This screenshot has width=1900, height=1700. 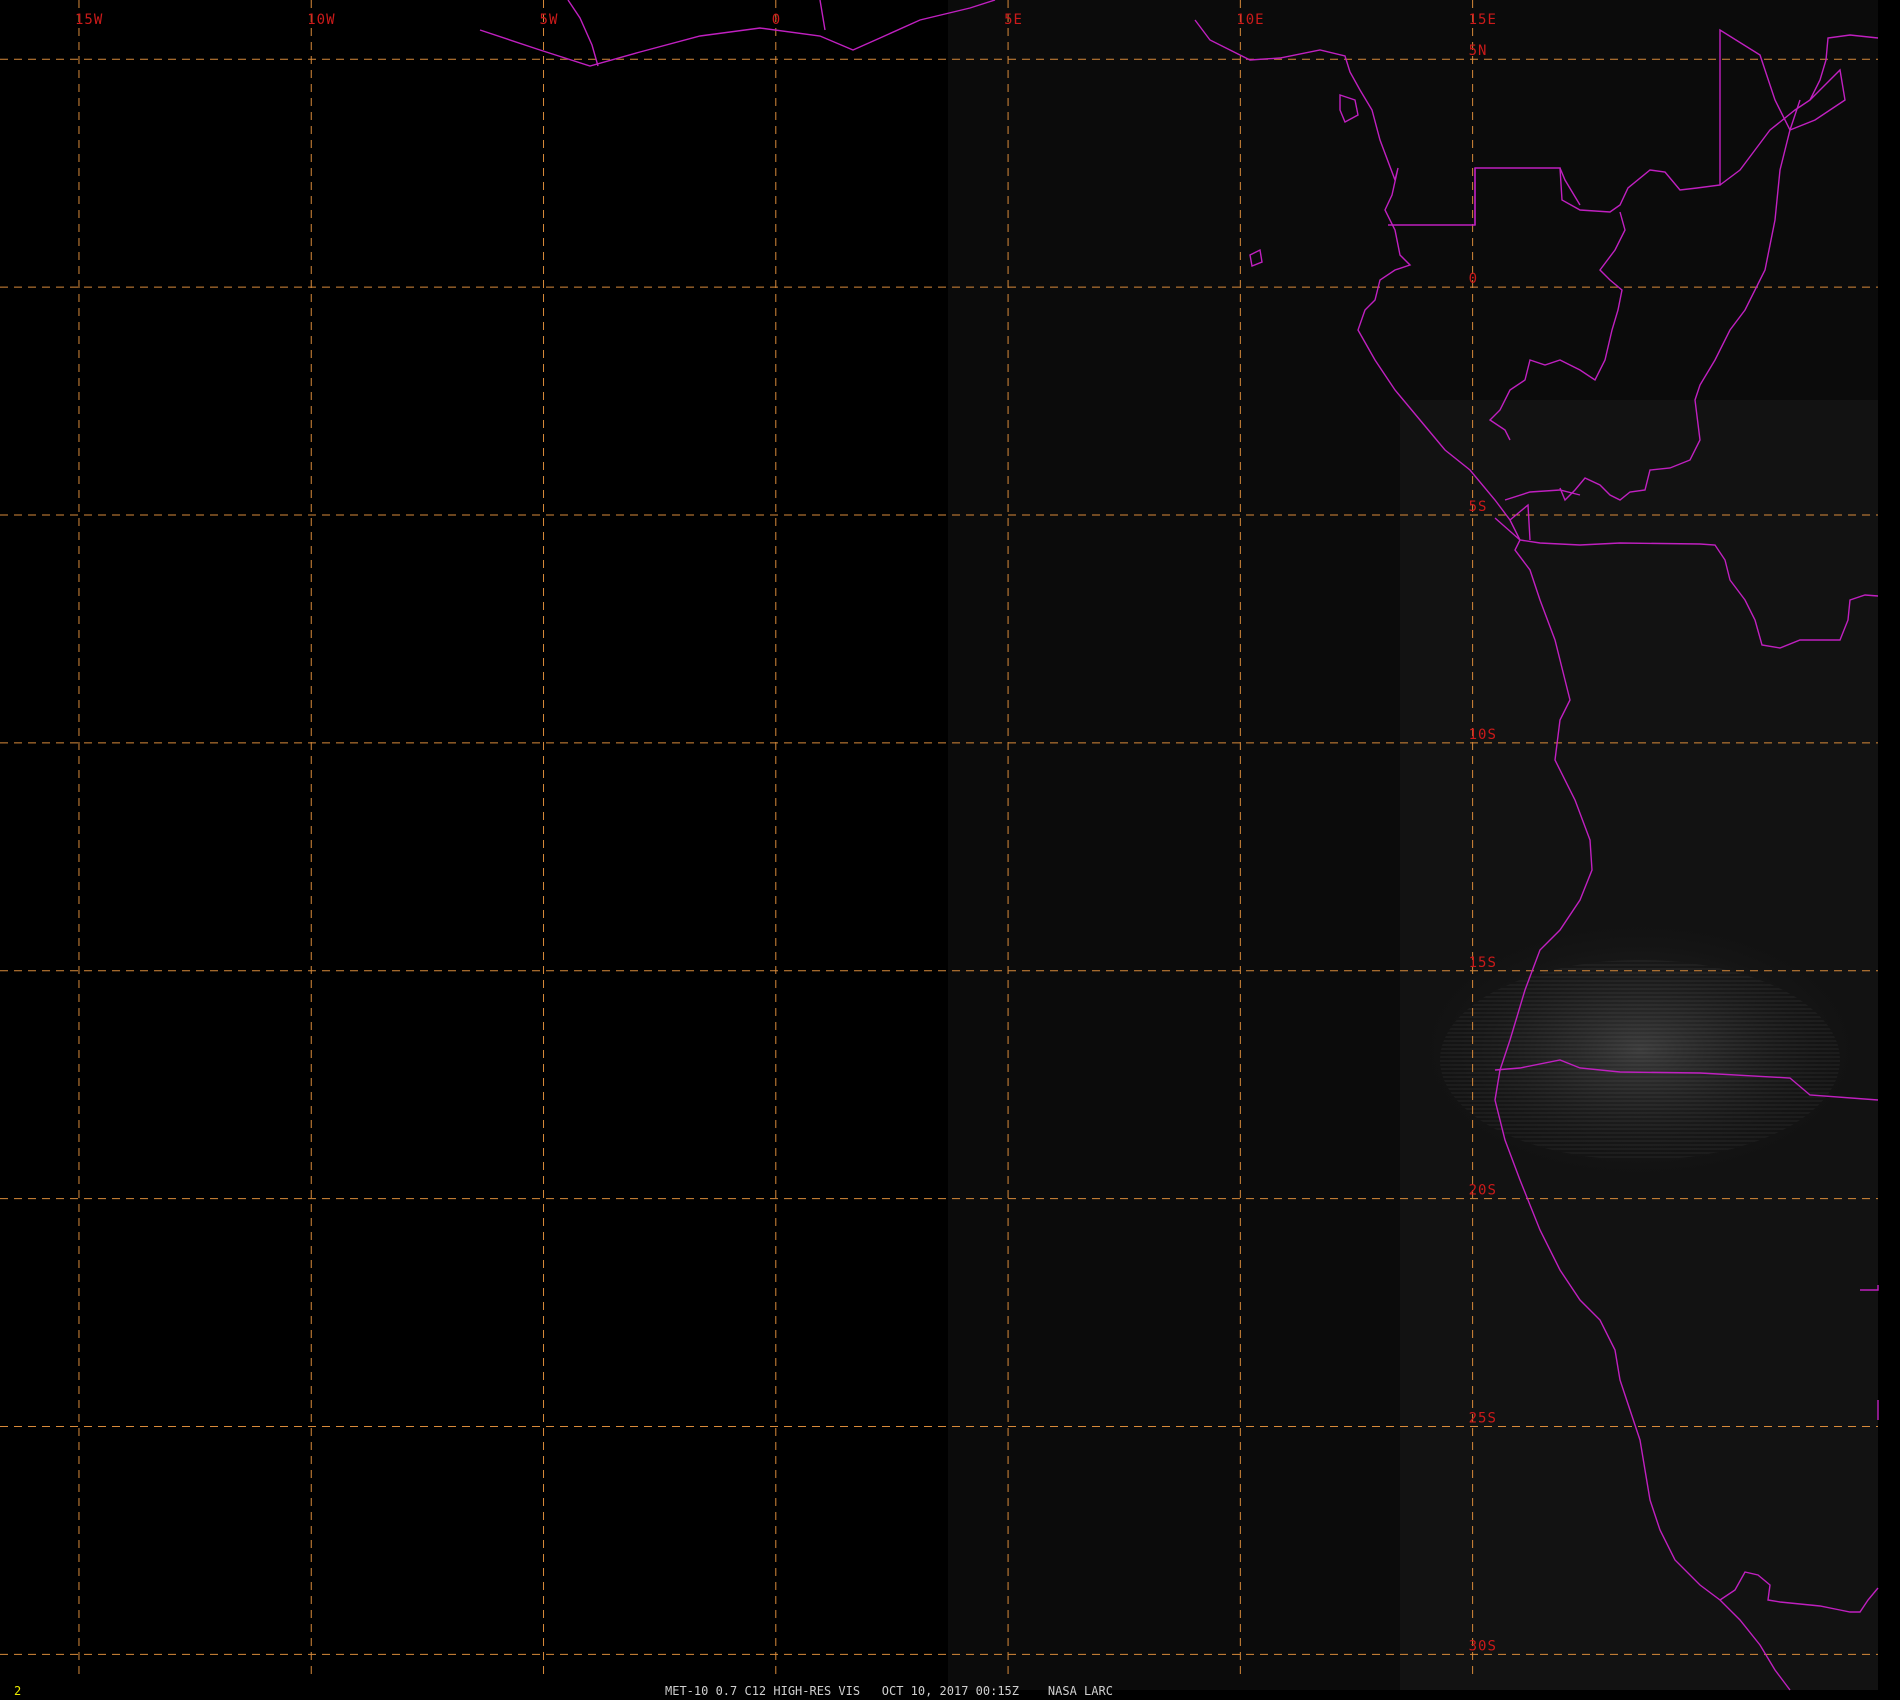 I want to click on meridian-label: 10W, so click(x=321, y=20).